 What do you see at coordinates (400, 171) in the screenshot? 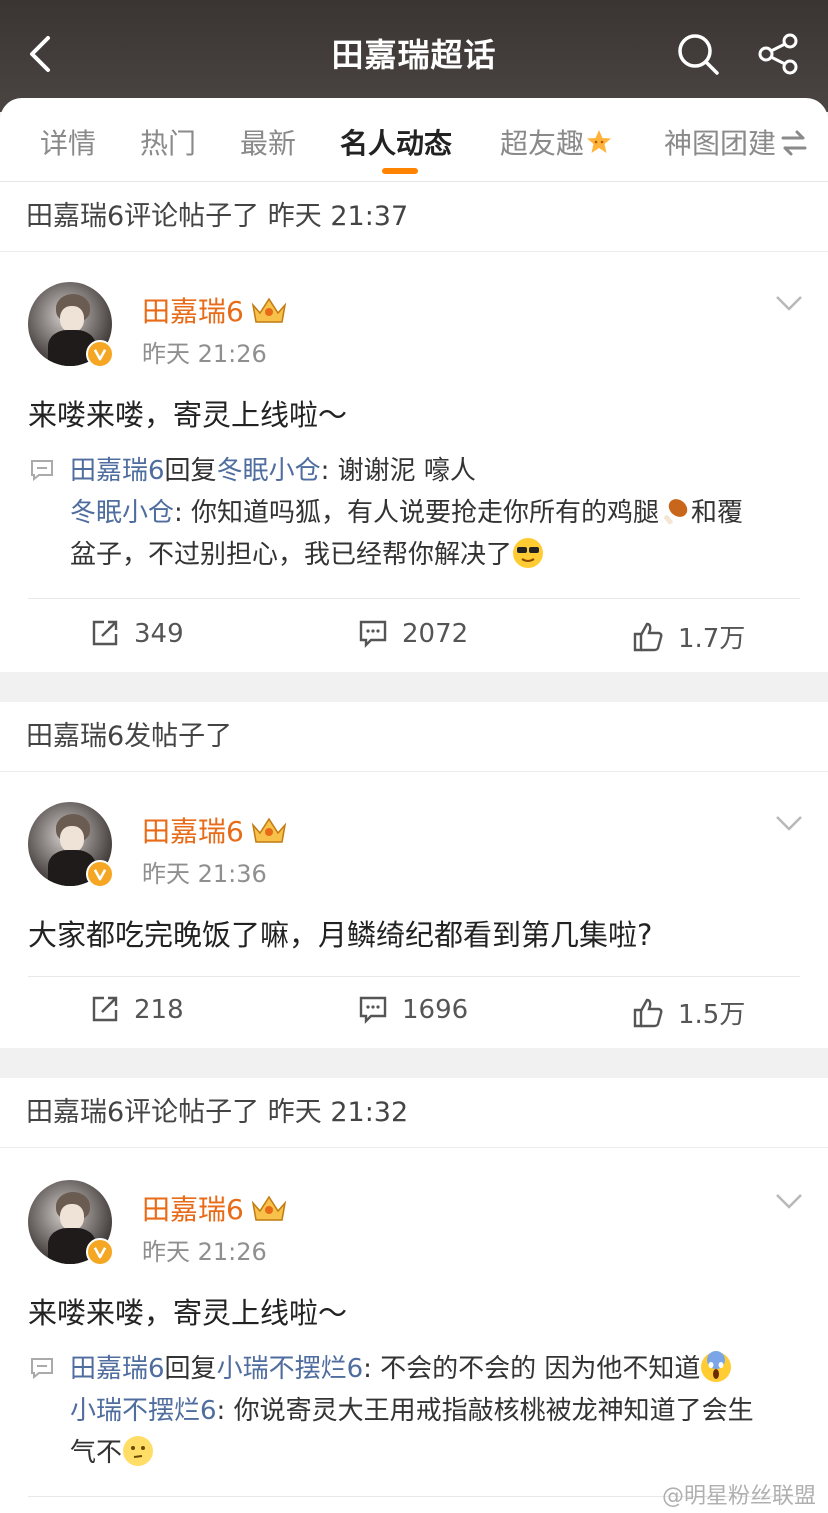
I see `active-tab-indicator` at bounding box center [400, 171].